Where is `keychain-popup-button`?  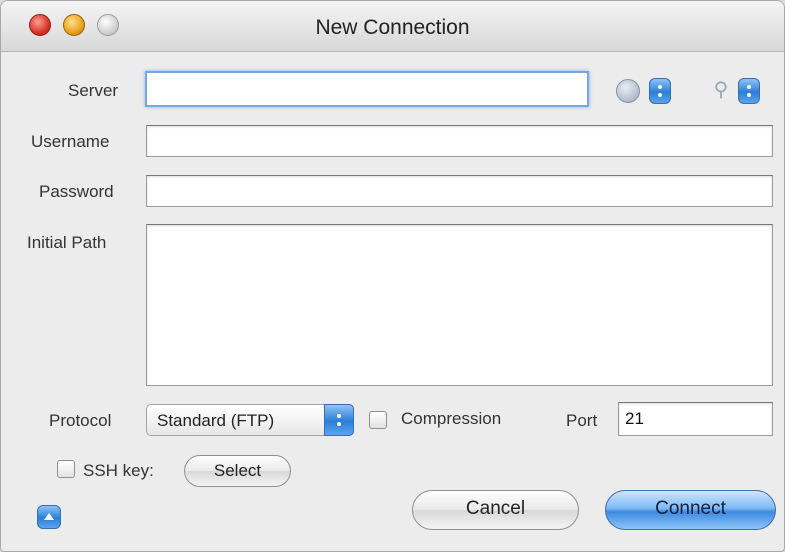 keychain-popup-button is located at coordinates (749, 91).